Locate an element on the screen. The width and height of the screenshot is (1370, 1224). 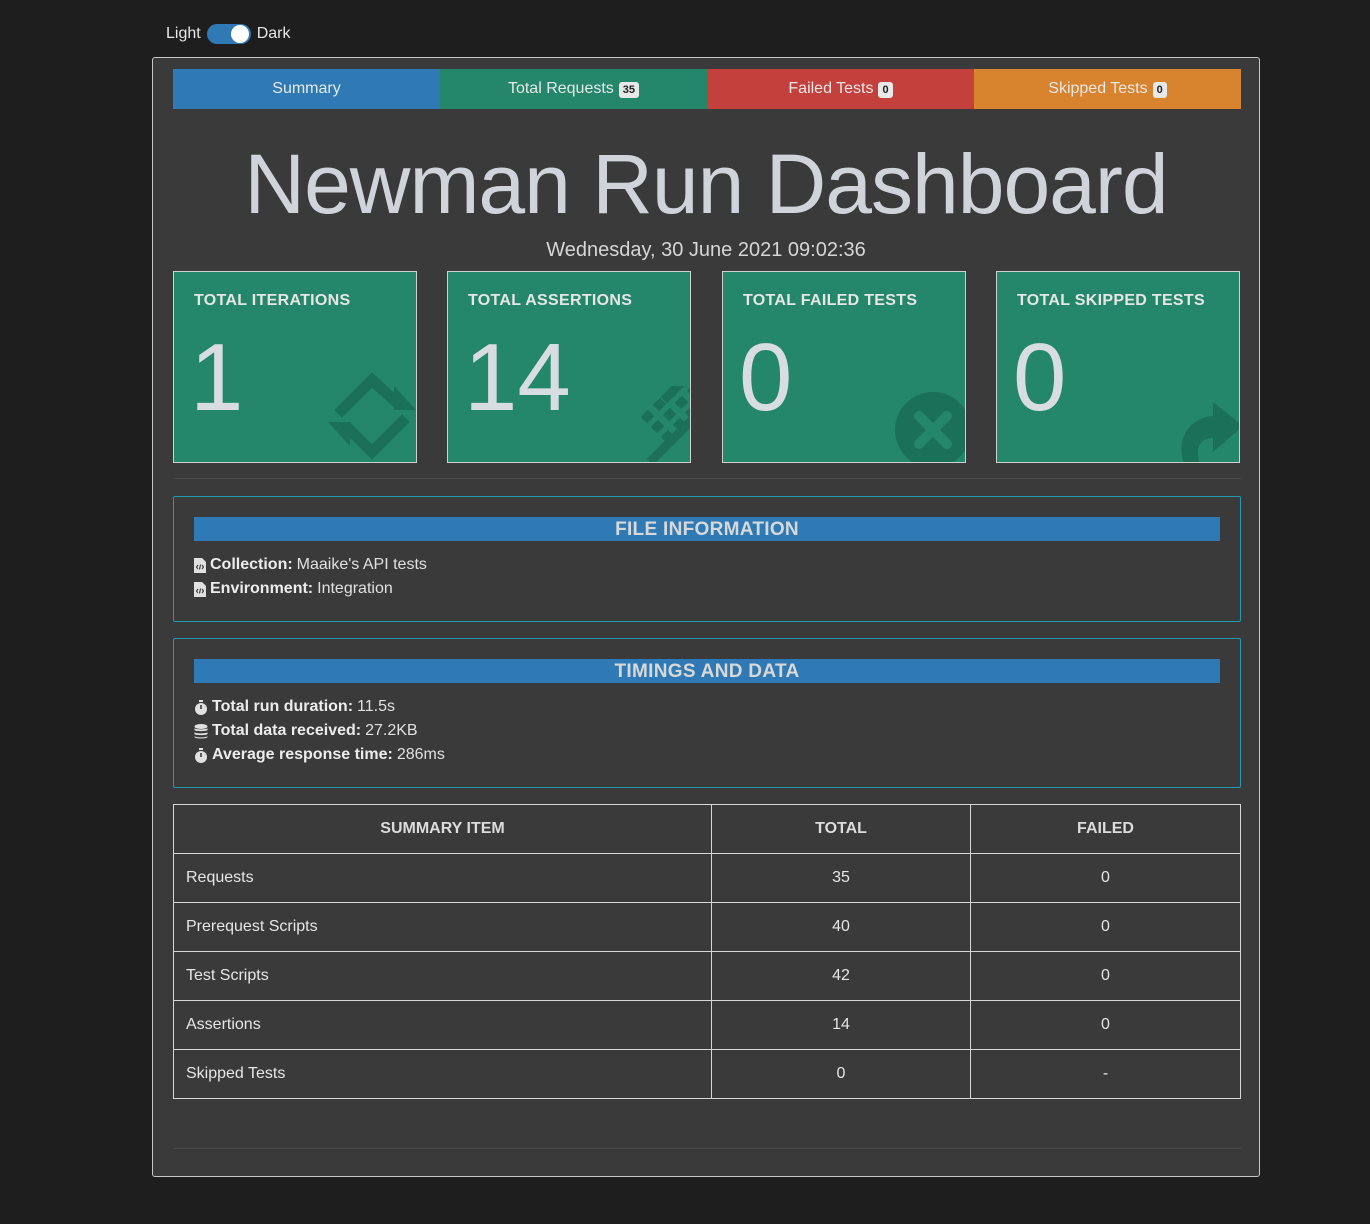
table-row: Skipped Tests 0 - is located at coordinates (707, 1074).